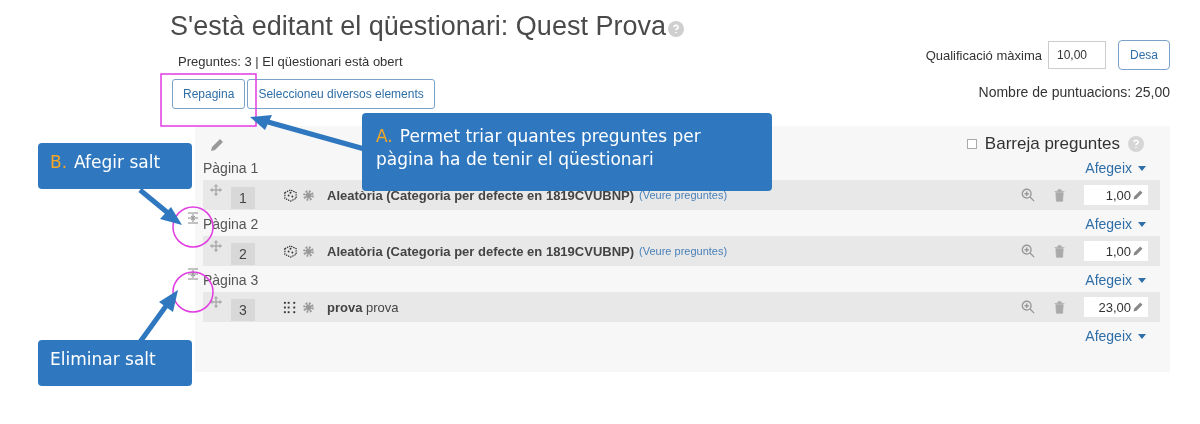 This screenshot has width=1200, height=424. What do you see at coordinates (1074, 92) in the screenshot?
I see `total-marks: Nombre de puntuacions: 25,00` at bounding box center [1074, 92].